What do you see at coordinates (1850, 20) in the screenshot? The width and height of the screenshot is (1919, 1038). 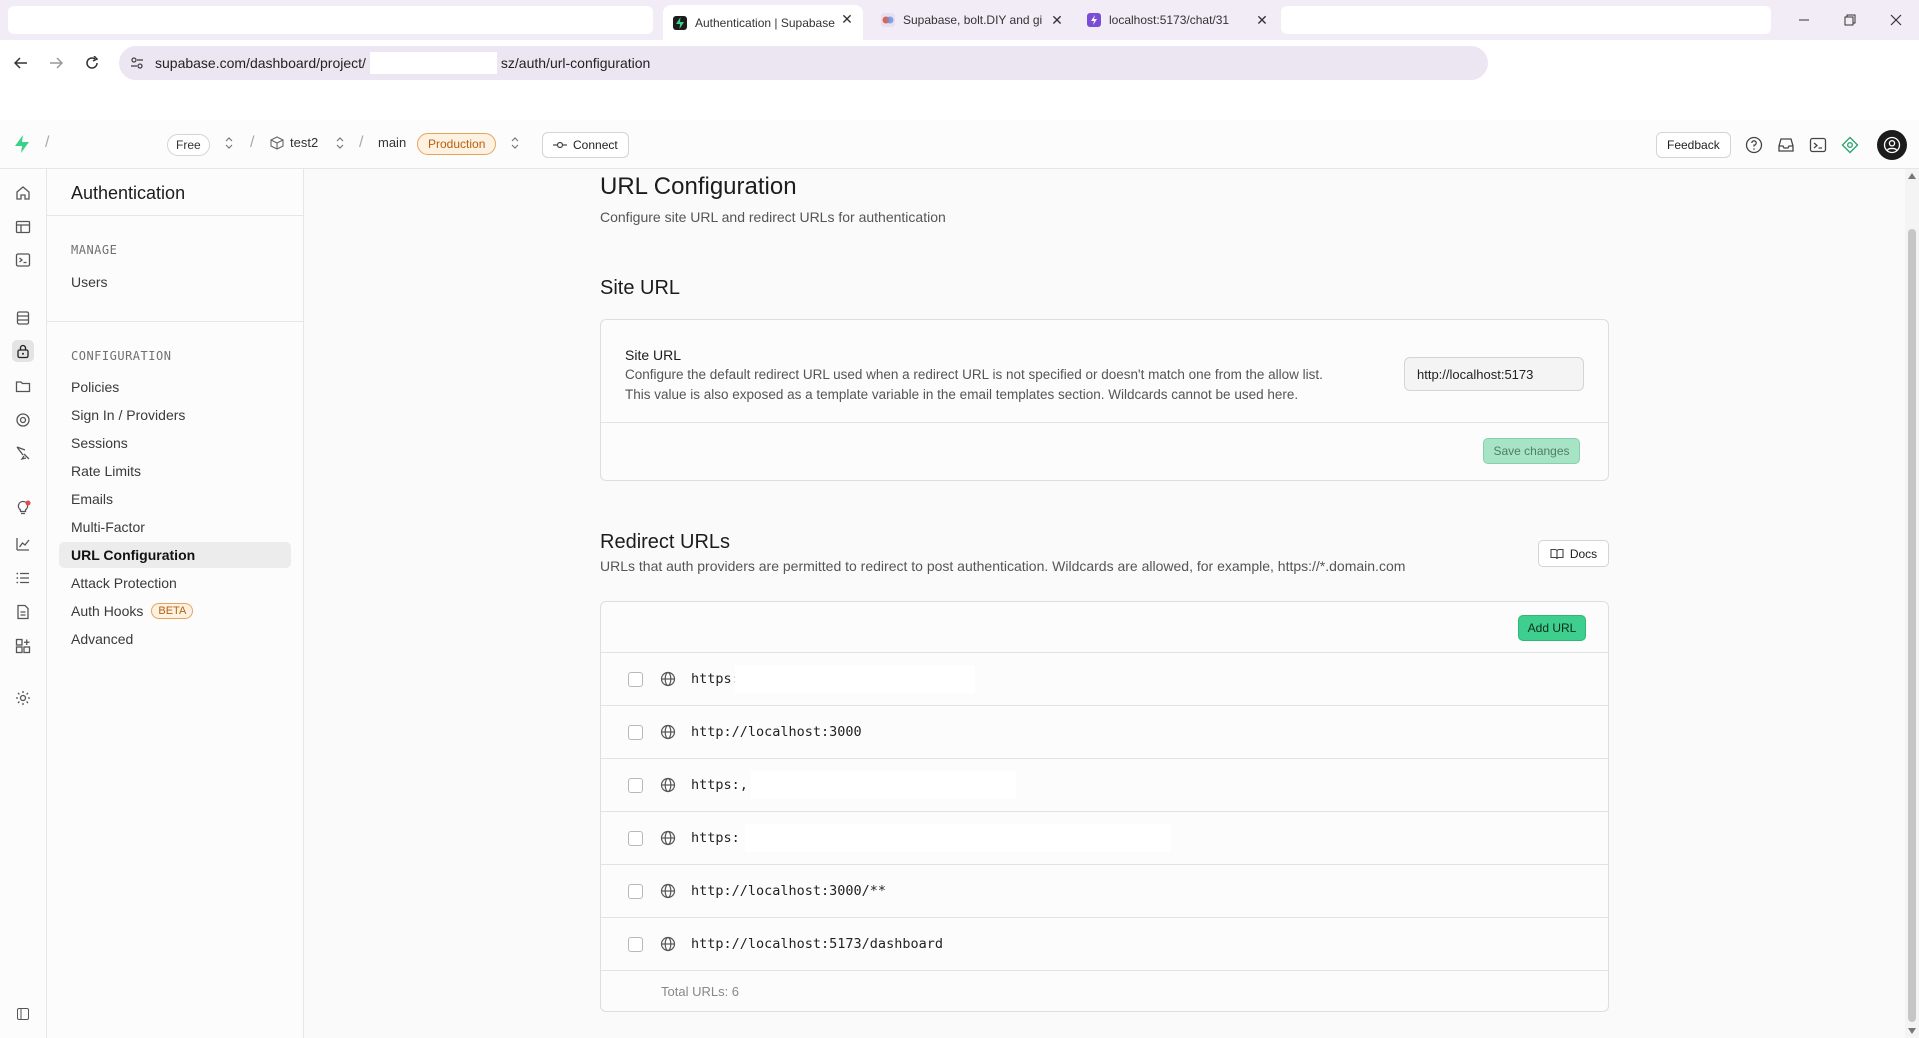 I see `restore-icon` at bounding box center [1850, 20].